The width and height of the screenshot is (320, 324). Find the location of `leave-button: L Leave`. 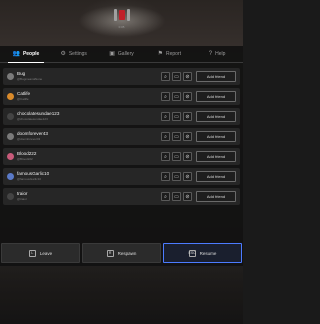

leave-button: L Leave is located at coordinates (40, 253).